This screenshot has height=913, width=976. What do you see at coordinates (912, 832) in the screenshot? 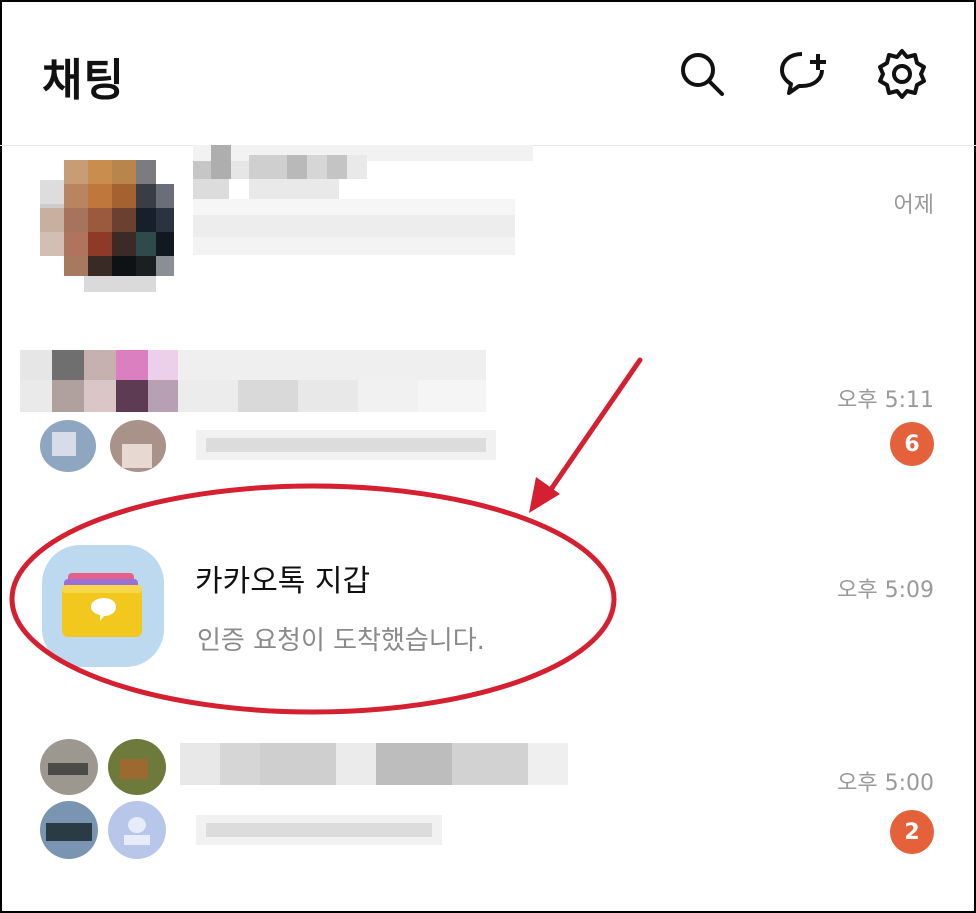
I see `unread-badge: 2` at bounding box center [912, 832].